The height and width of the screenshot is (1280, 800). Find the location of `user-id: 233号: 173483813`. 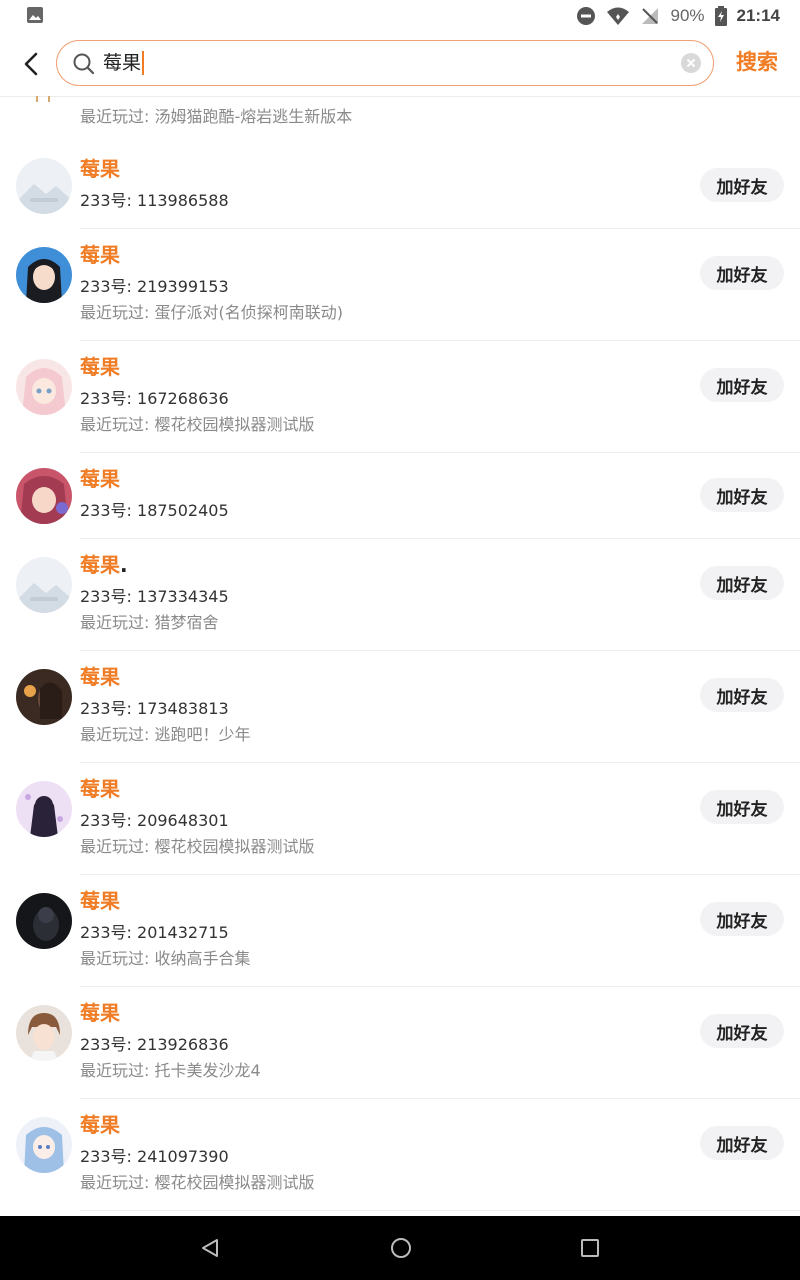

user-id: 233号: 173483813 is located at coordinates (154, 708).